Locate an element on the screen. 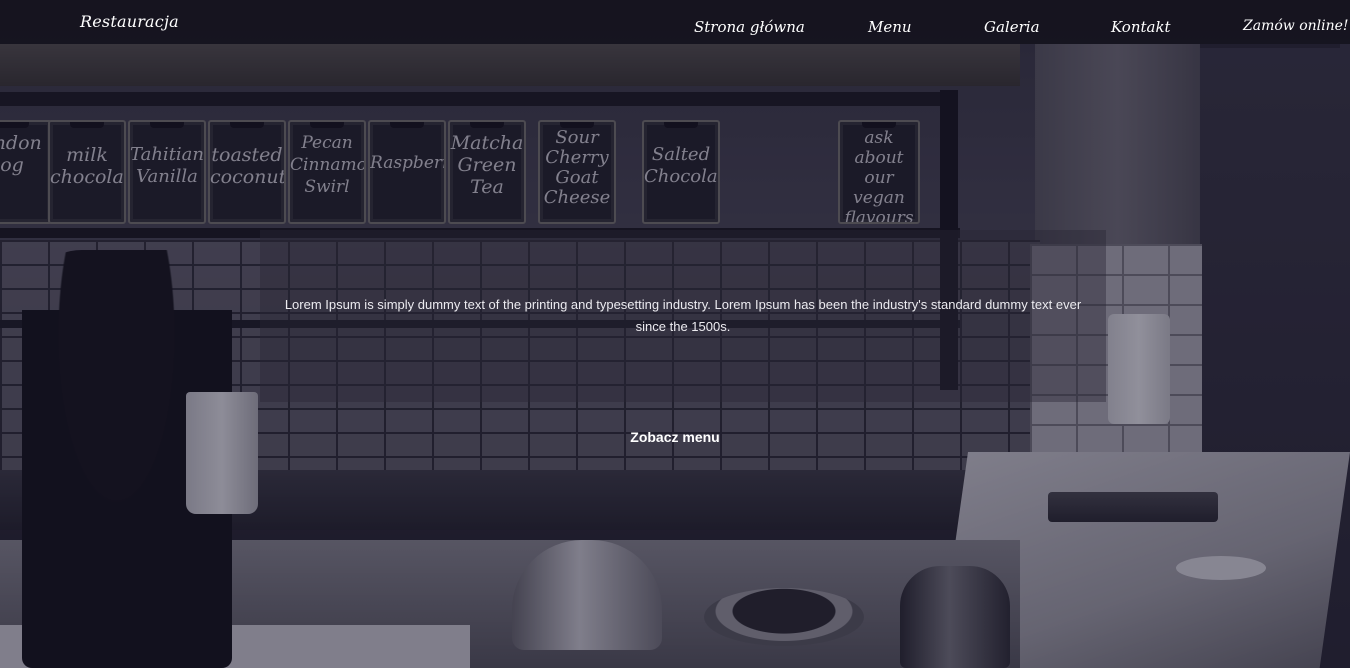  nav-shadow is located at coordinates (1270, 46).